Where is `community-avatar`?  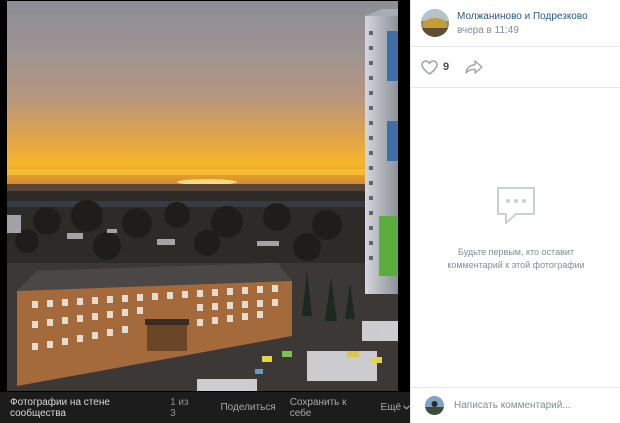 community-avatar is located at coordinates (435, 23).